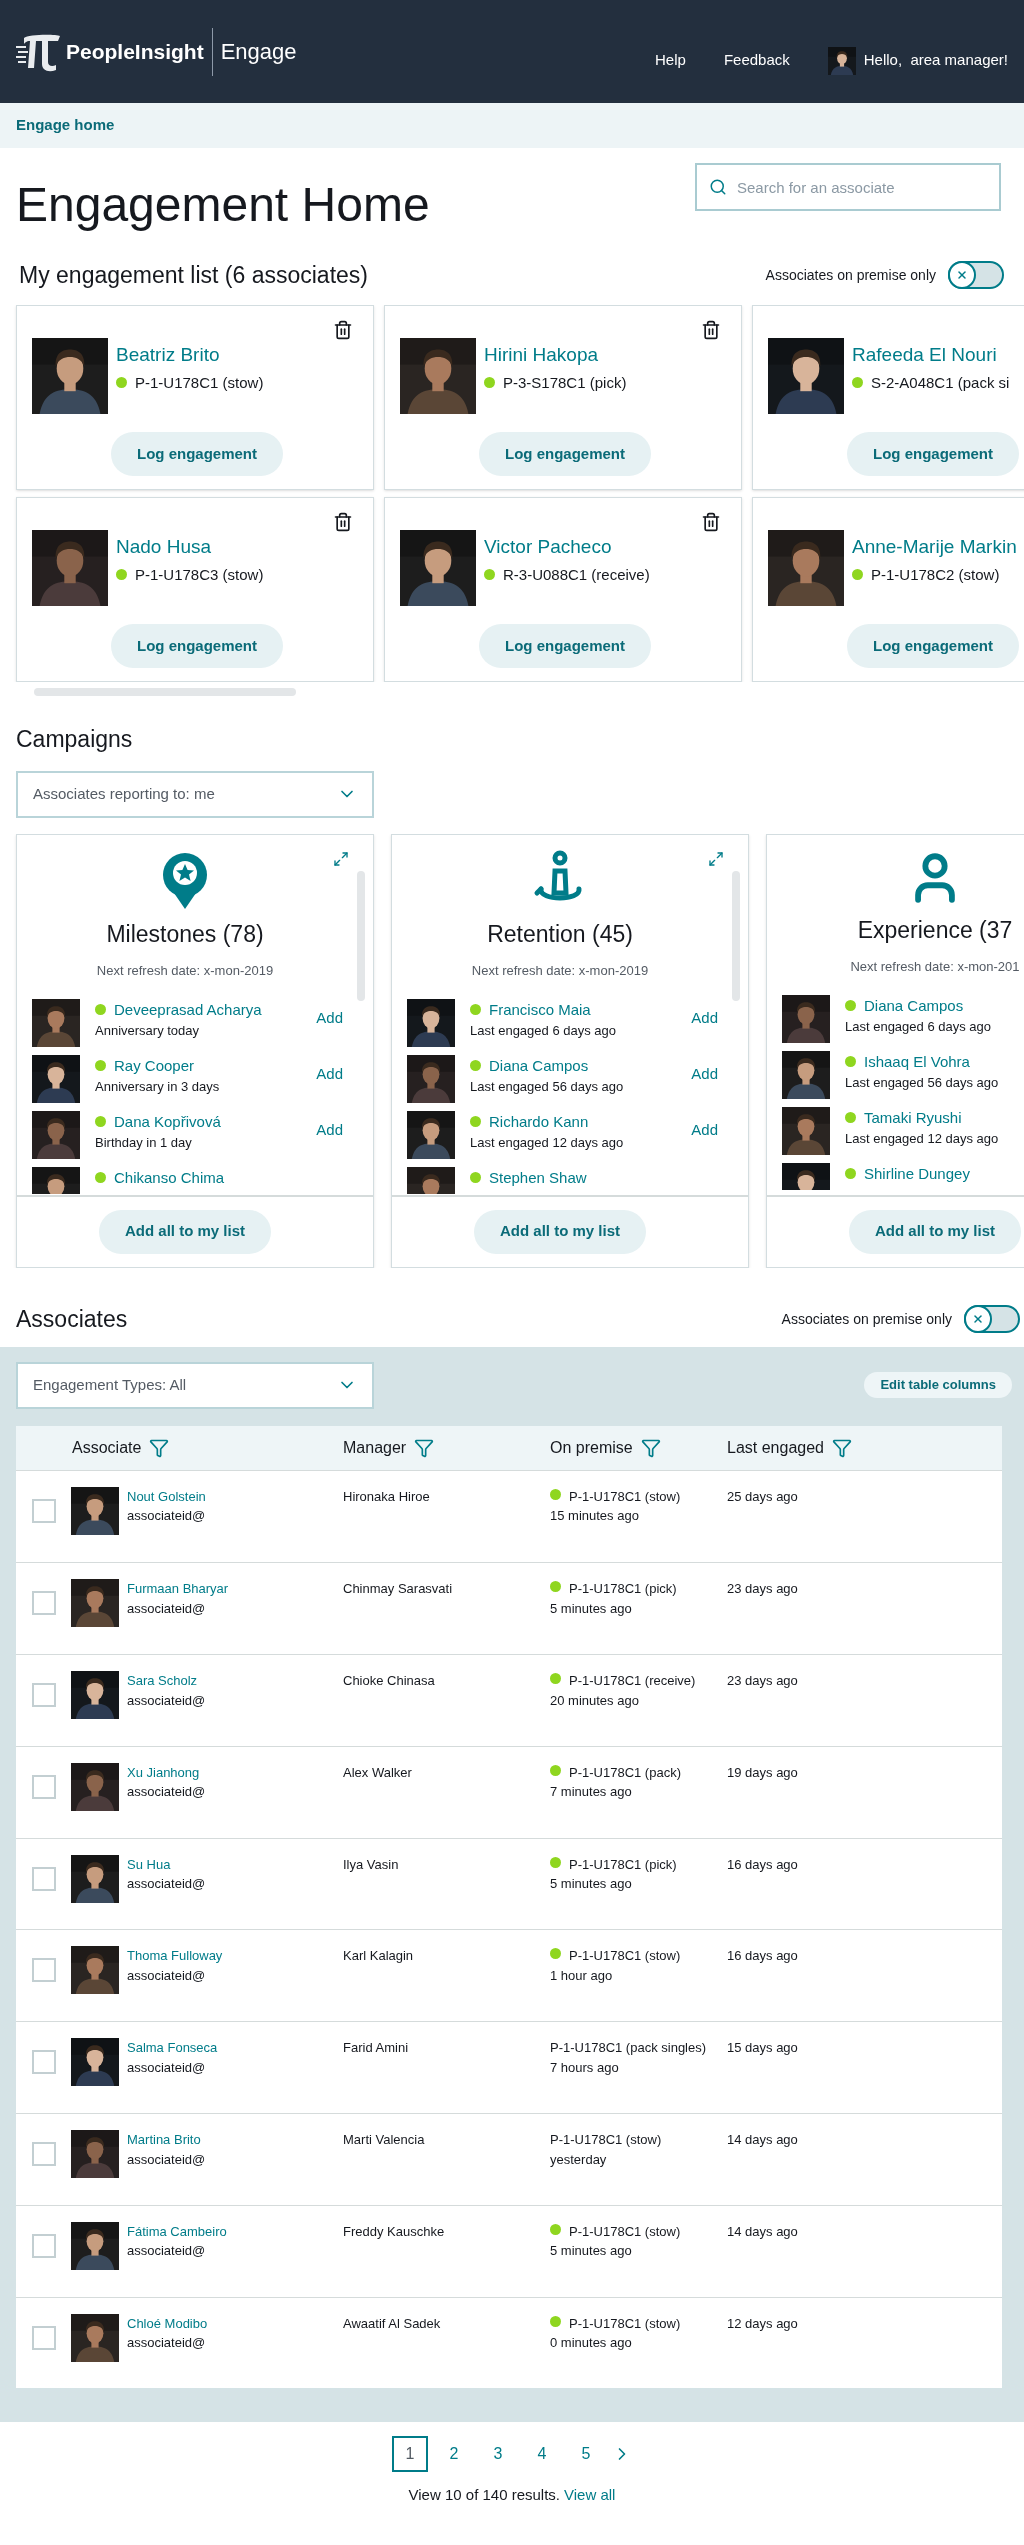 Image resolution: width=1024 pixels, height=2545 pixels. Describe the element at coordinates (166, 2140) in the screenshot. I see `associate-name: Martina Brito` at that location.